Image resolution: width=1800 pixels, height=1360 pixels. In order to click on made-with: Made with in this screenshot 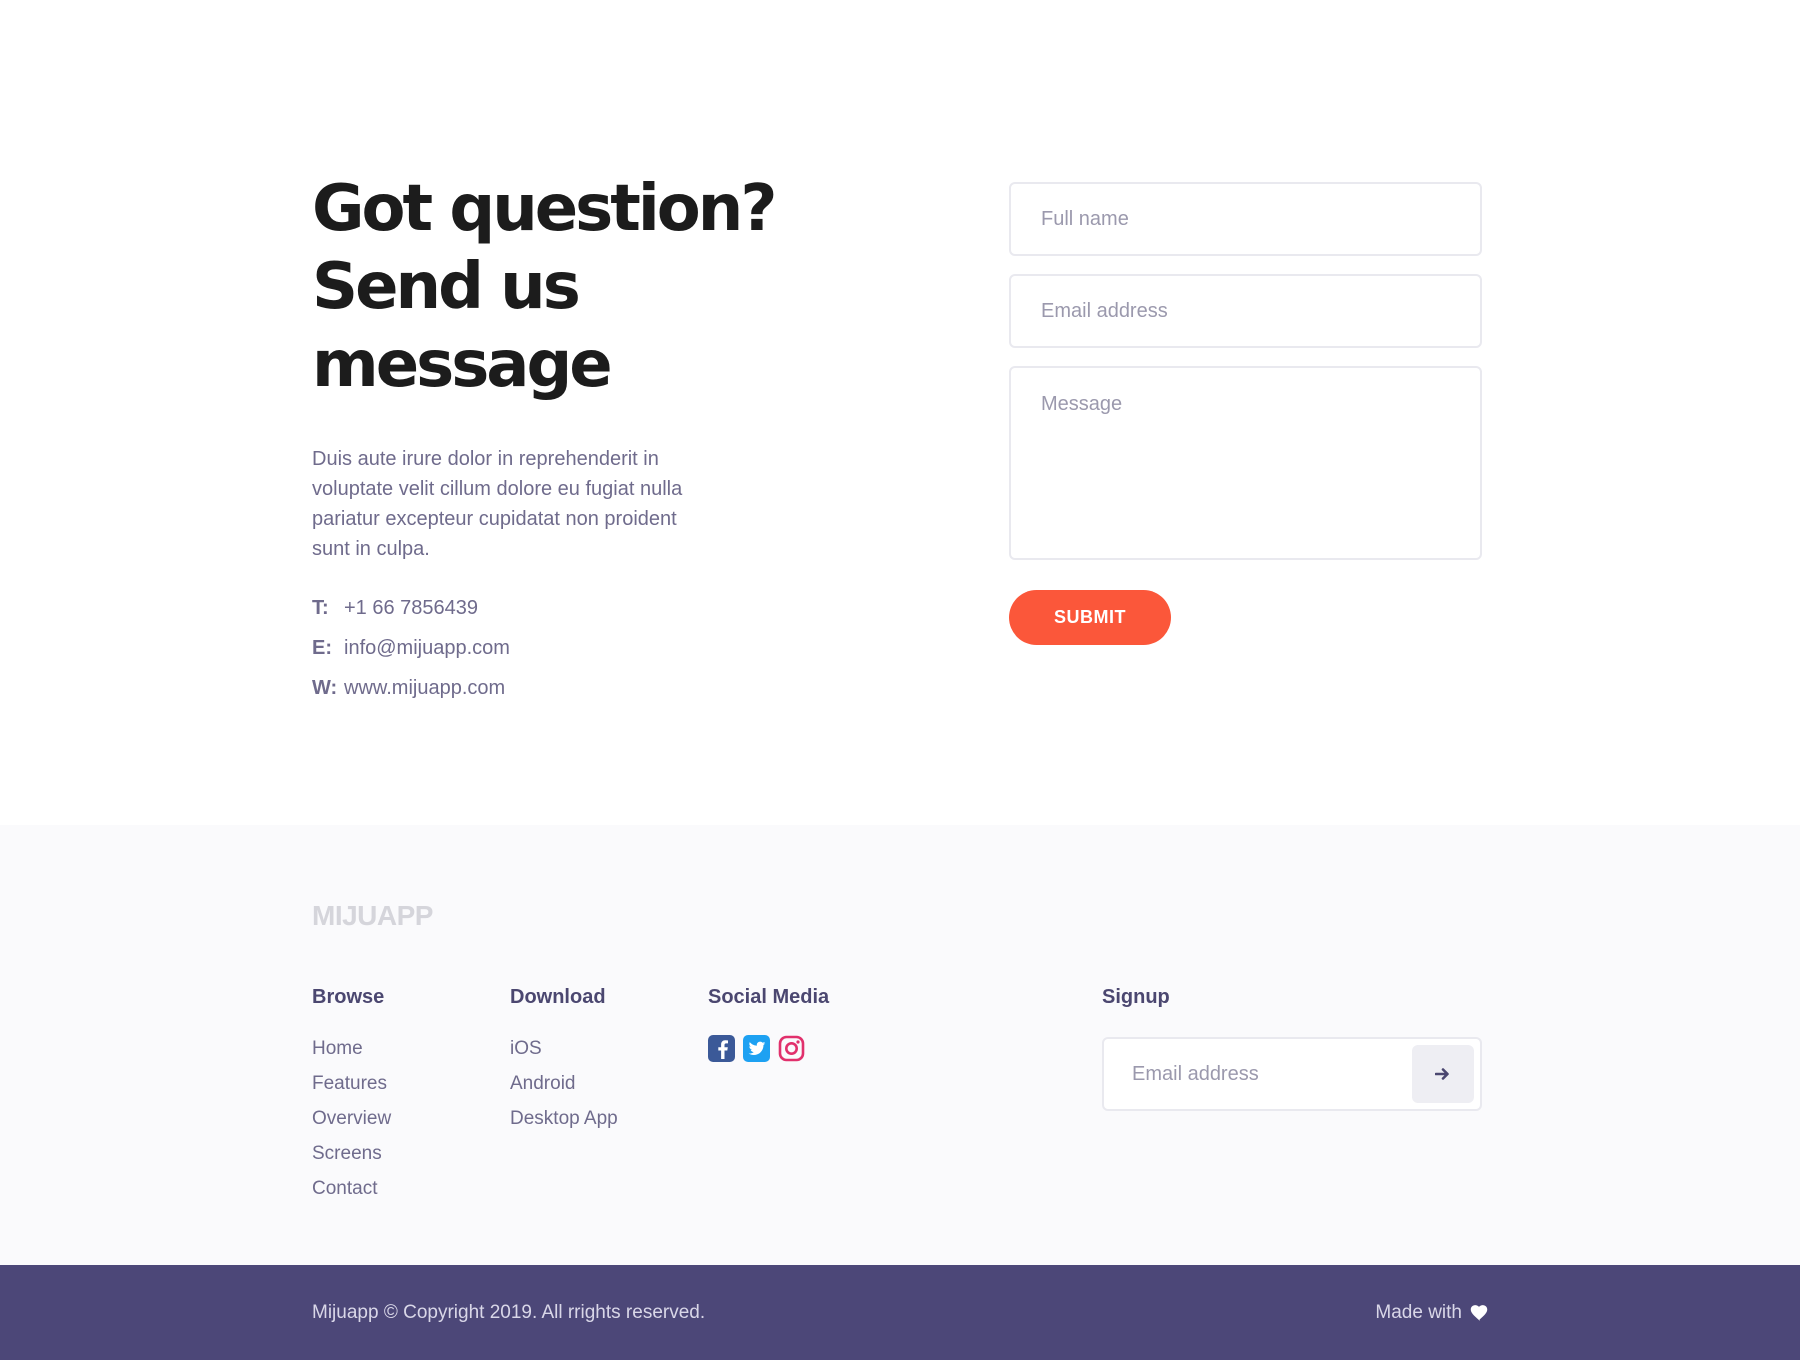, I will do `click(1431, 1312)`.